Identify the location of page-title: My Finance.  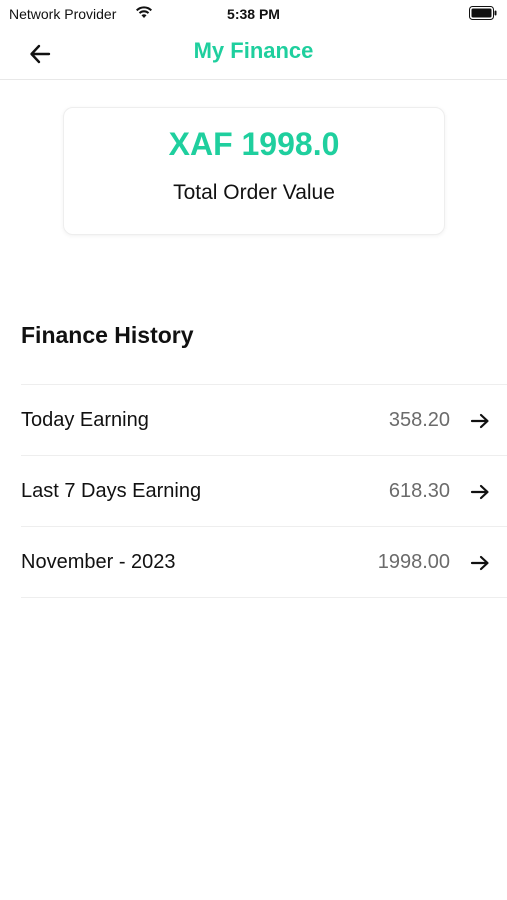
(253, 50).